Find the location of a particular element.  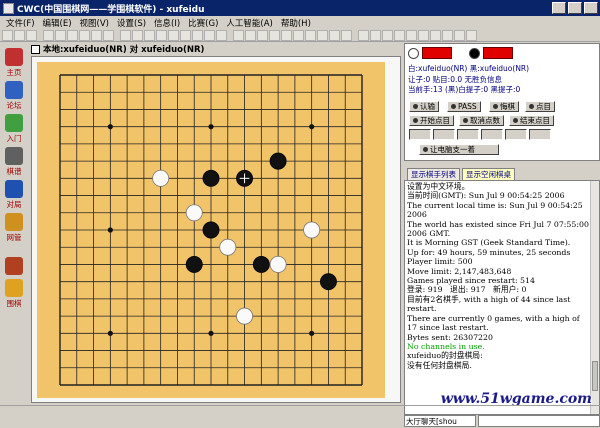

sidebar-button: 围棋 is located at coordinates (14, 293).